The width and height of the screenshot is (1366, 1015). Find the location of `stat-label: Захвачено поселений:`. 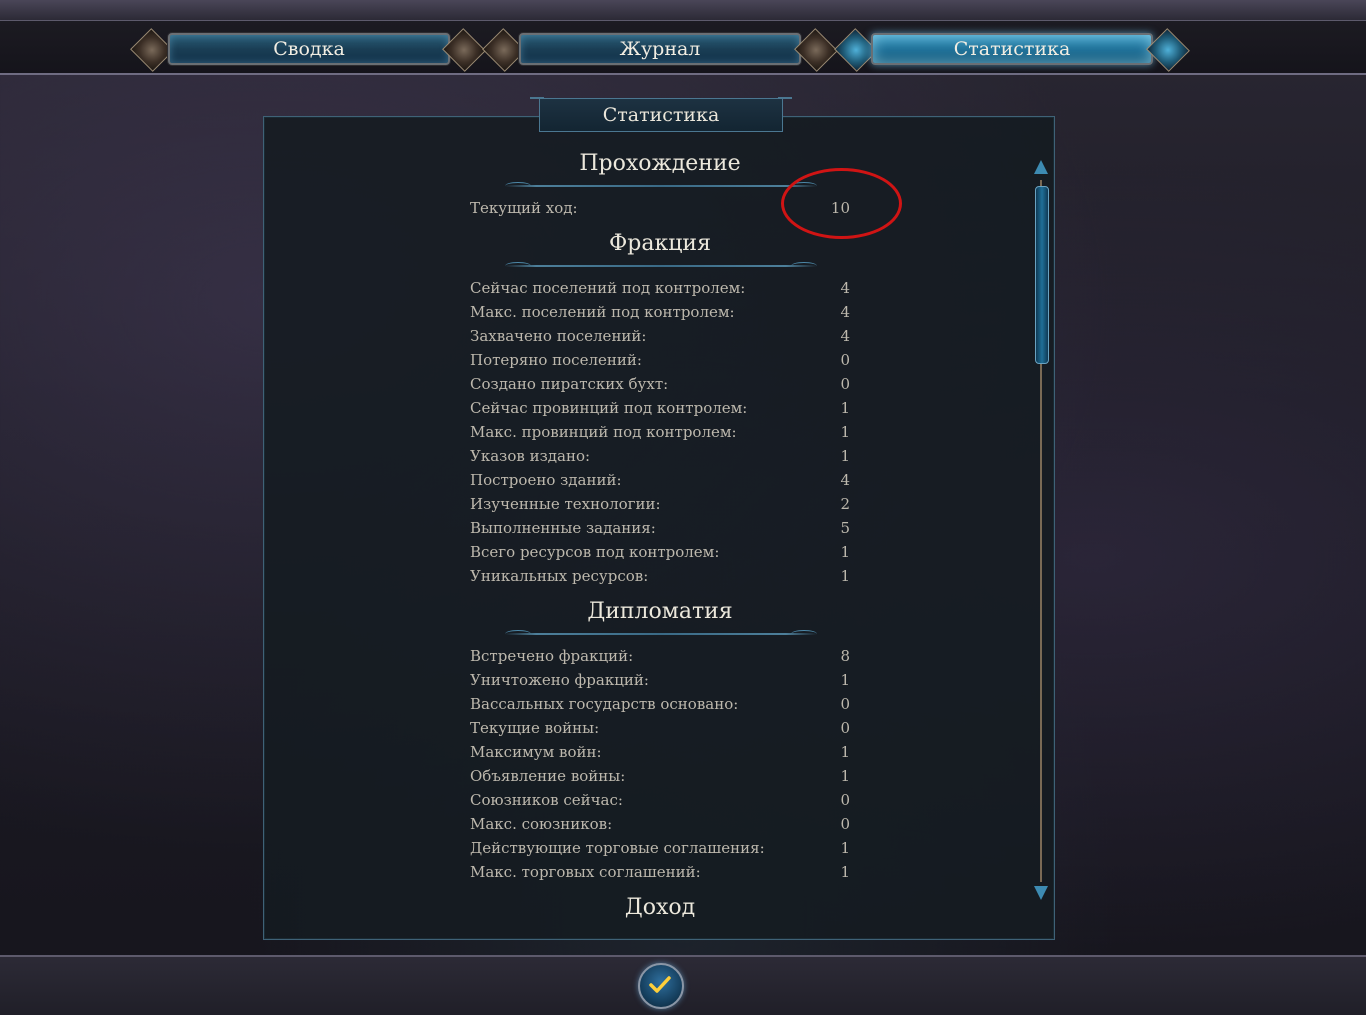

stat-label: Захвачено поселений: is located at coordinates (558, 336).